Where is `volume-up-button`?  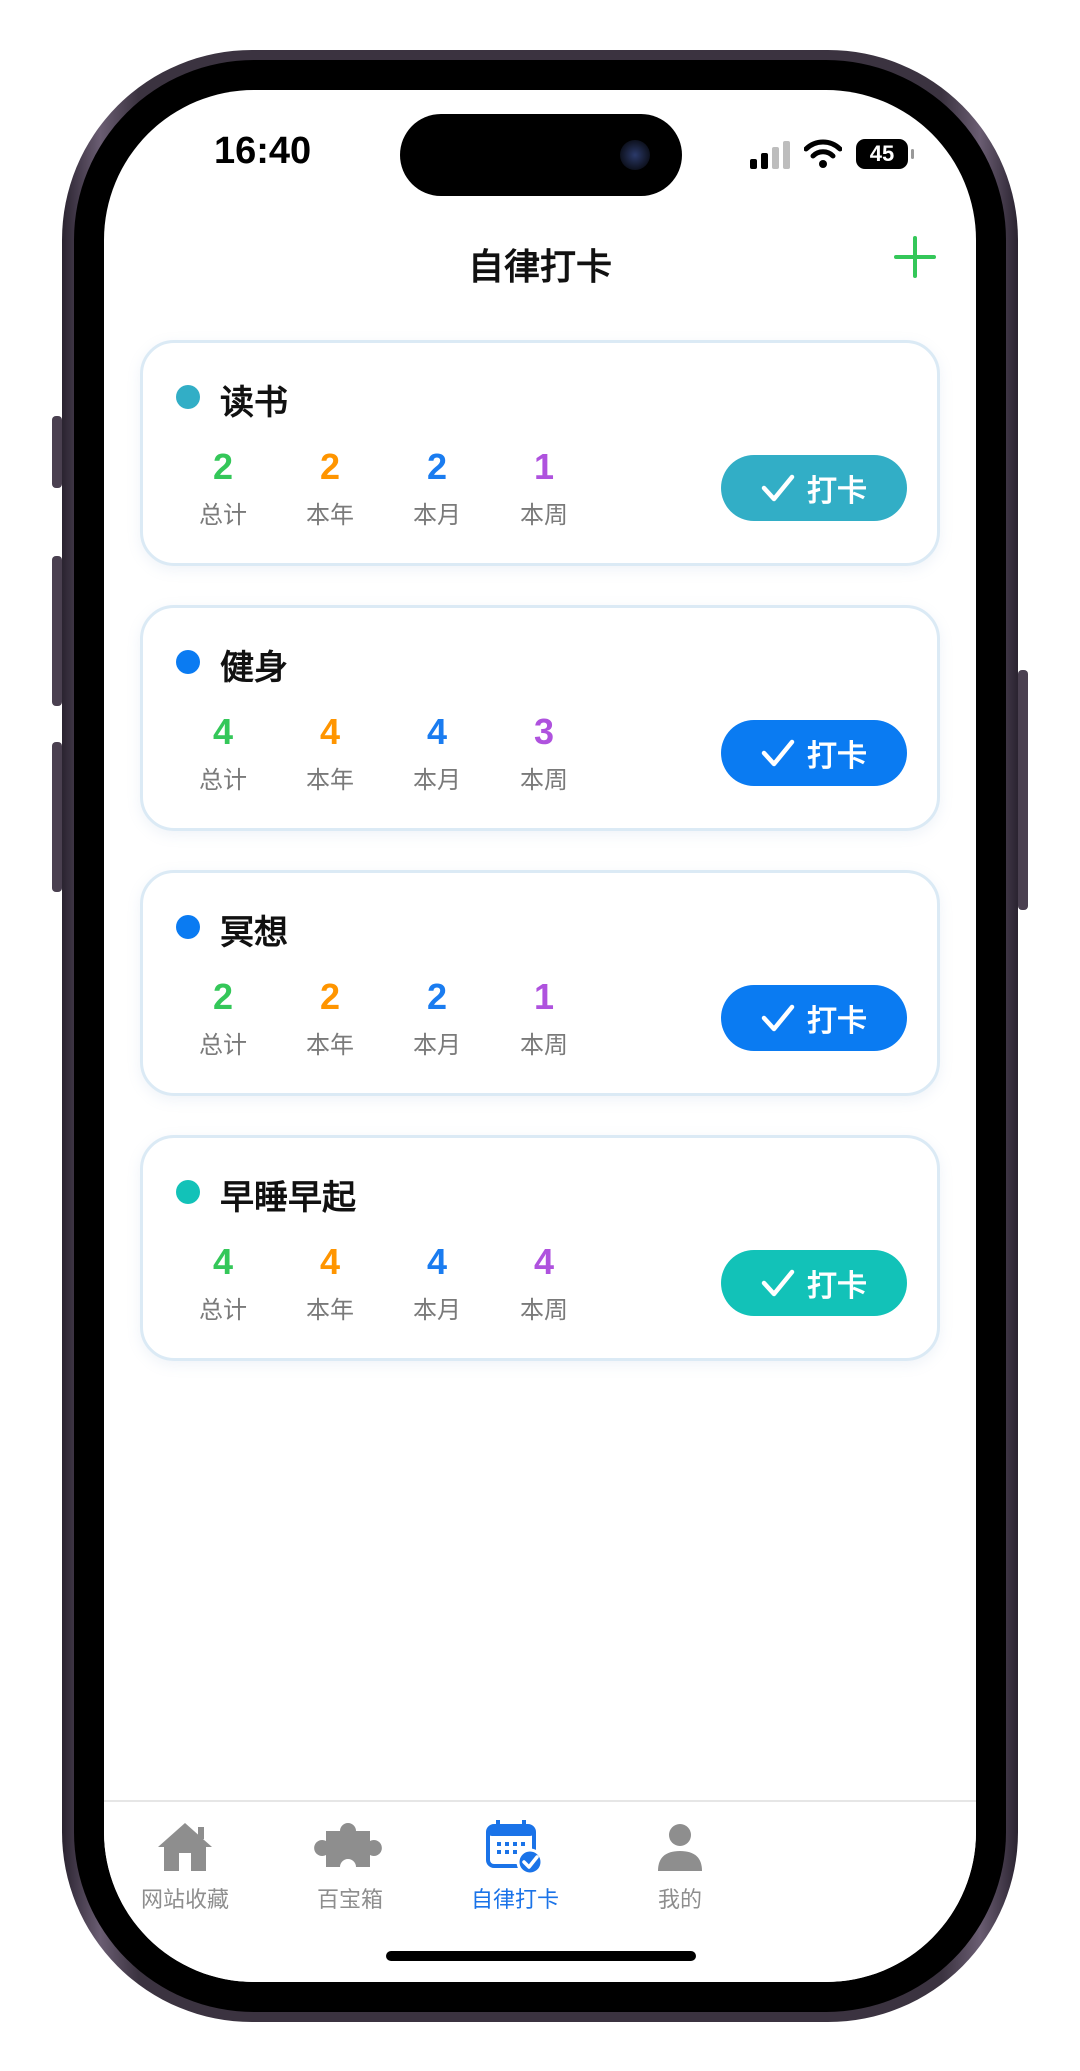 volume-up-button is located at coordinates (57, 631).